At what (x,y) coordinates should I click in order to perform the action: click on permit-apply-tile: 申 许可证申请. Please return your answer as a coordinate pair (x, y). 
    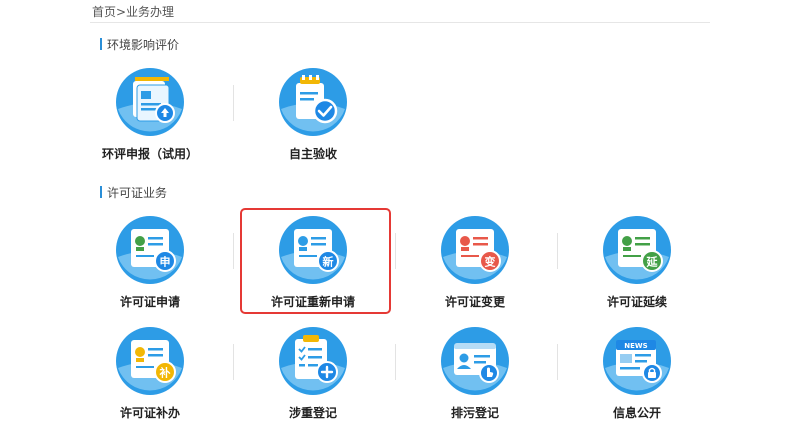
    Looking at the image, I should click on (150, 270).